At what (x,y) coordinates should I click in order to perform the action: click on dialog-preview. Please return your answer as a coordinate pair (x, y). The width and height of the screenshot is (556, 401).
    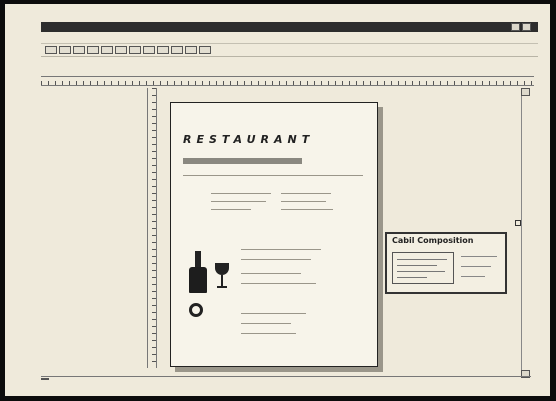
    Looking at the image, I should click on (423, 268).